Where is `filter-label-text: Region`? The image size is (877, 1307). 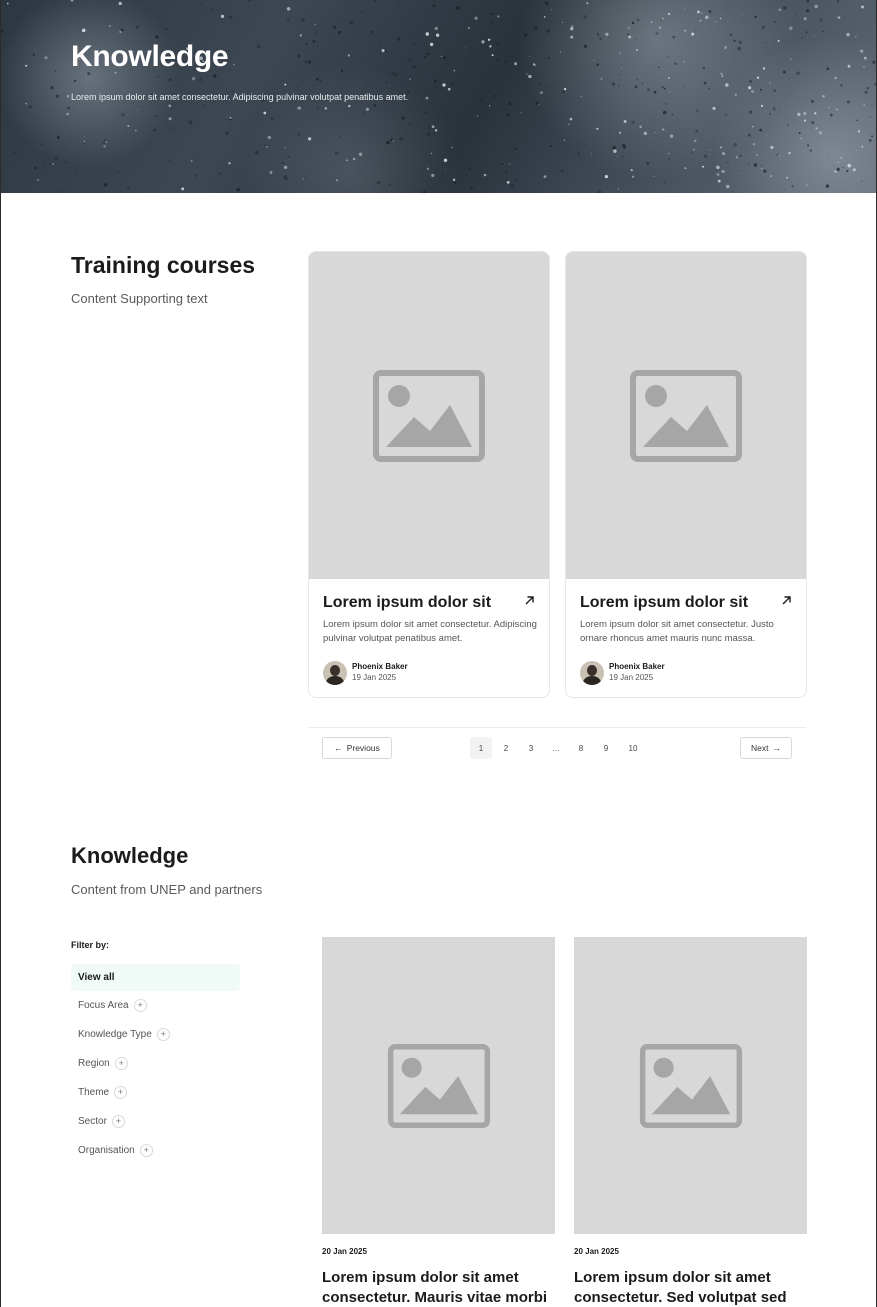
filter-label-text: Region is located at coordinates (94, 1063).